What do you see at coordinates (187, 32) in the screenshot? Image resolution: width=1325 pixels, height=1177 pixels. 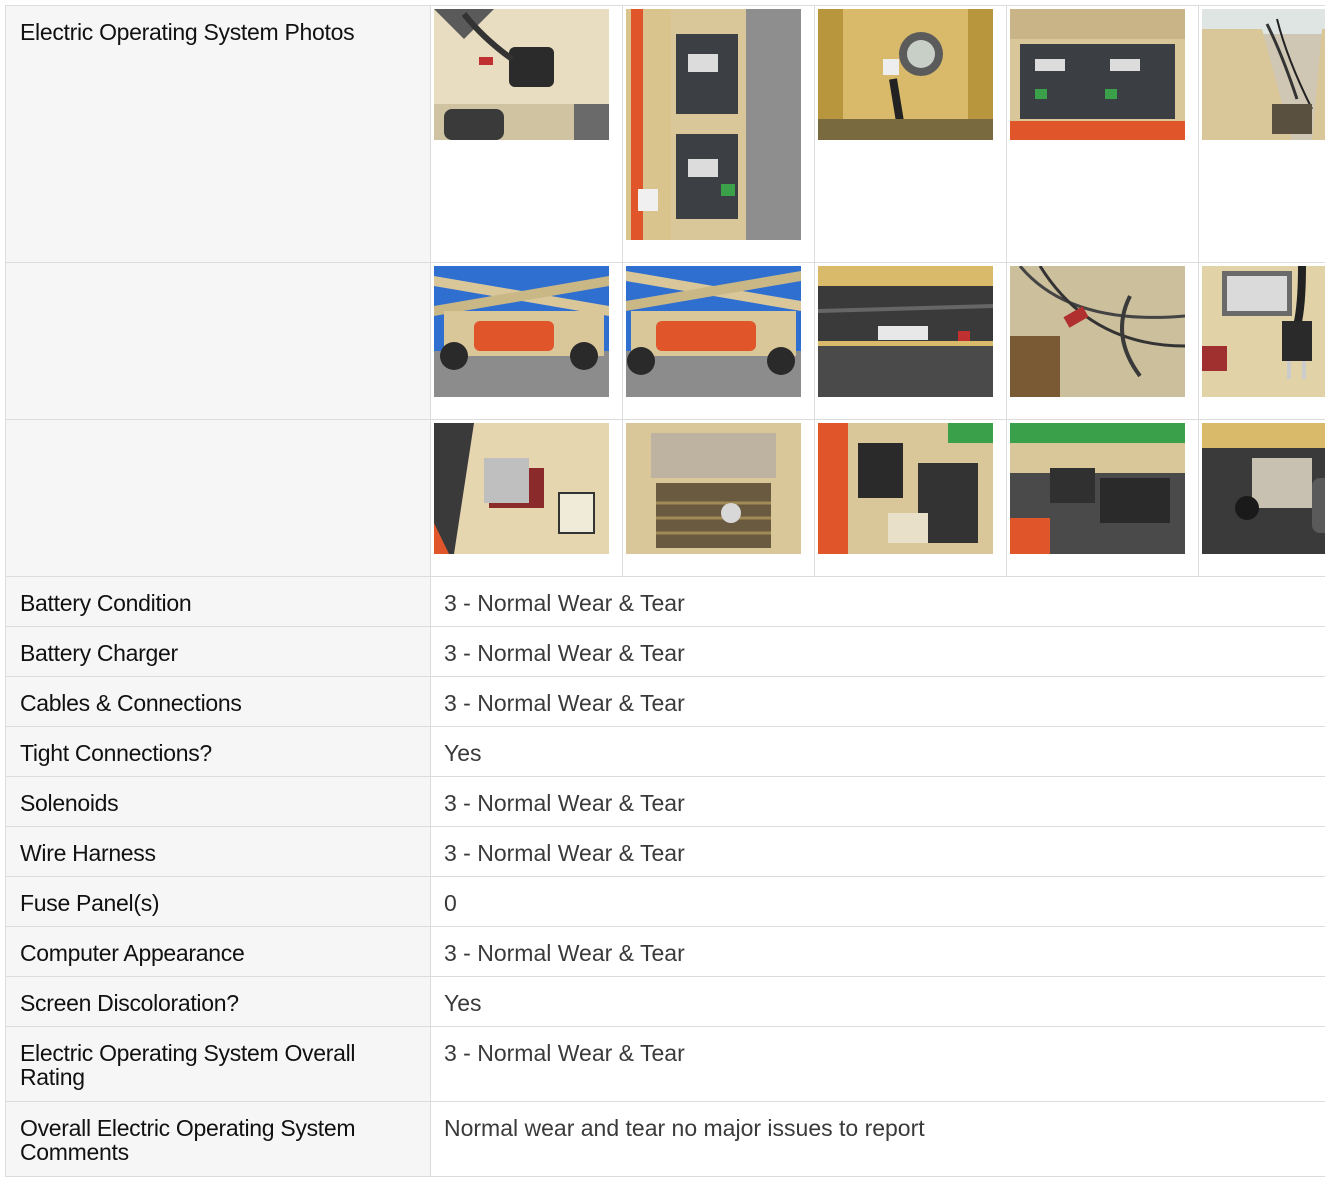 I see `photos-label: Electric Operating System Photos` at bounding box center [187, 32].